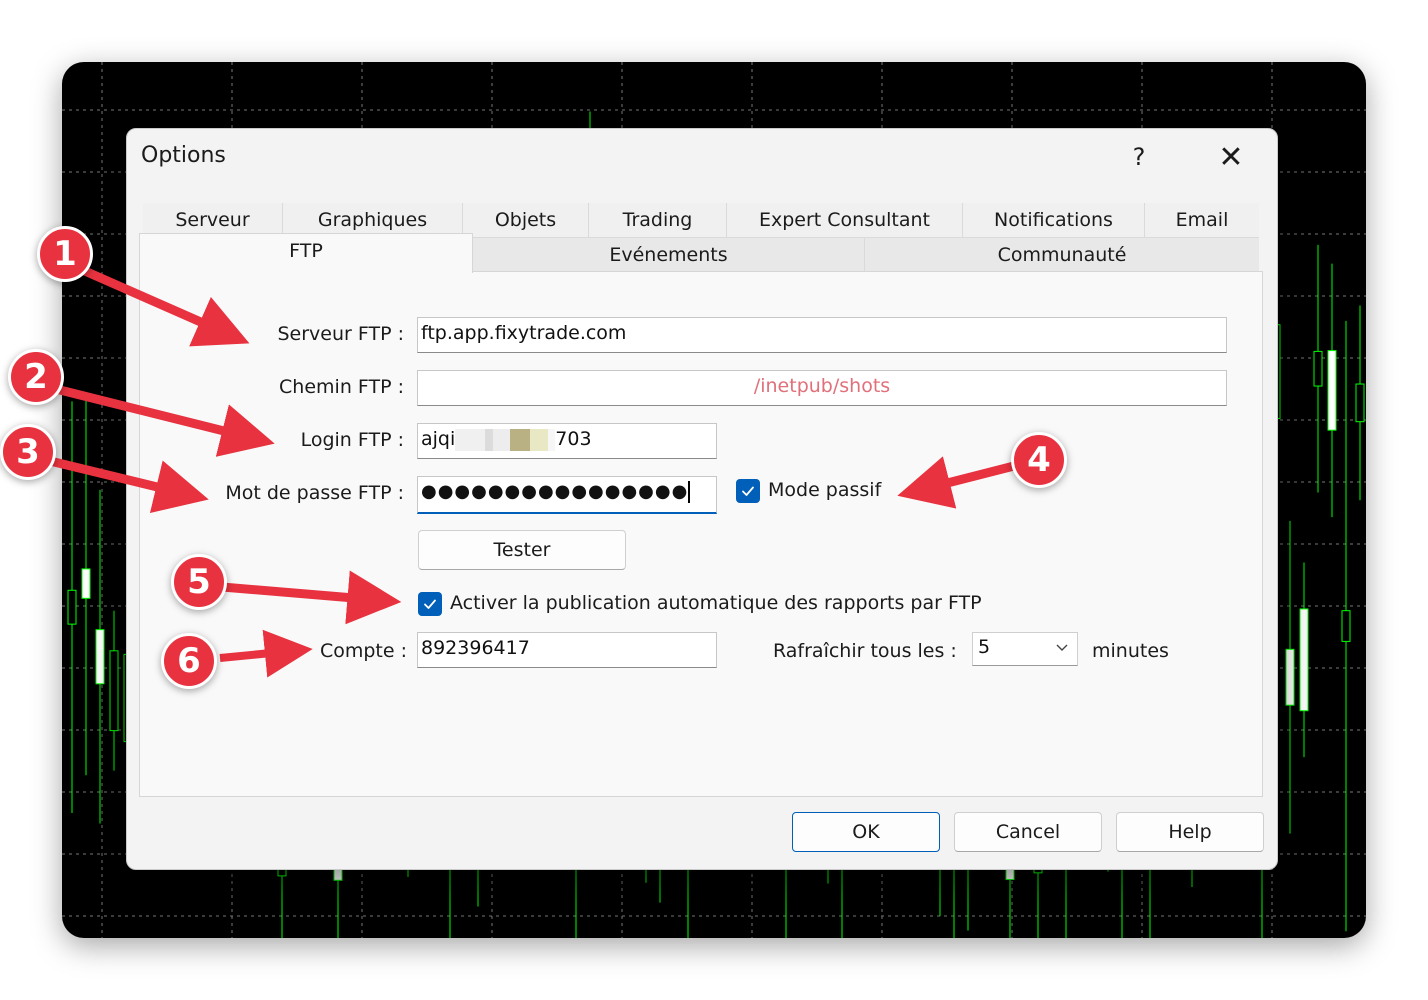 The image size is (1428, 1000). I want to click on tab-objets: Objets, so click(526, 220).